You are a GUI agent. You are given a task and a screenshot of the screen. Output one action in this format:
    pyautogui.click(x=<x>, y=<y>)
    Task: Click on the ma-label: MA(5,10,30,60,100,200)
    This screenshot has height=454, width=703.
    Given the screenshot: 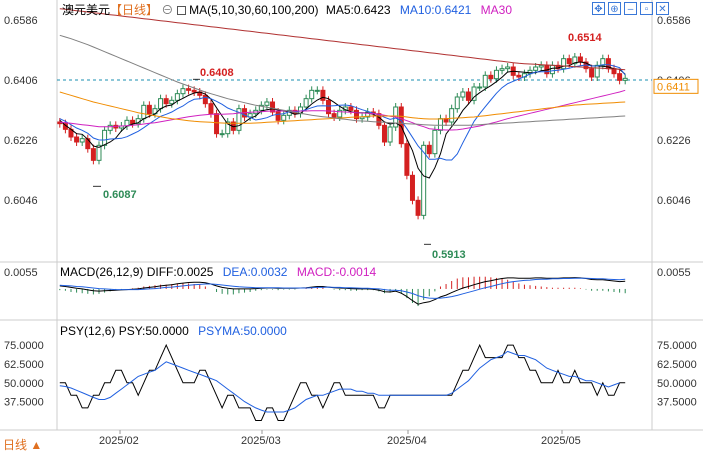 What is the action you would take?
    pyautogui.click(x=254, y=10)
    